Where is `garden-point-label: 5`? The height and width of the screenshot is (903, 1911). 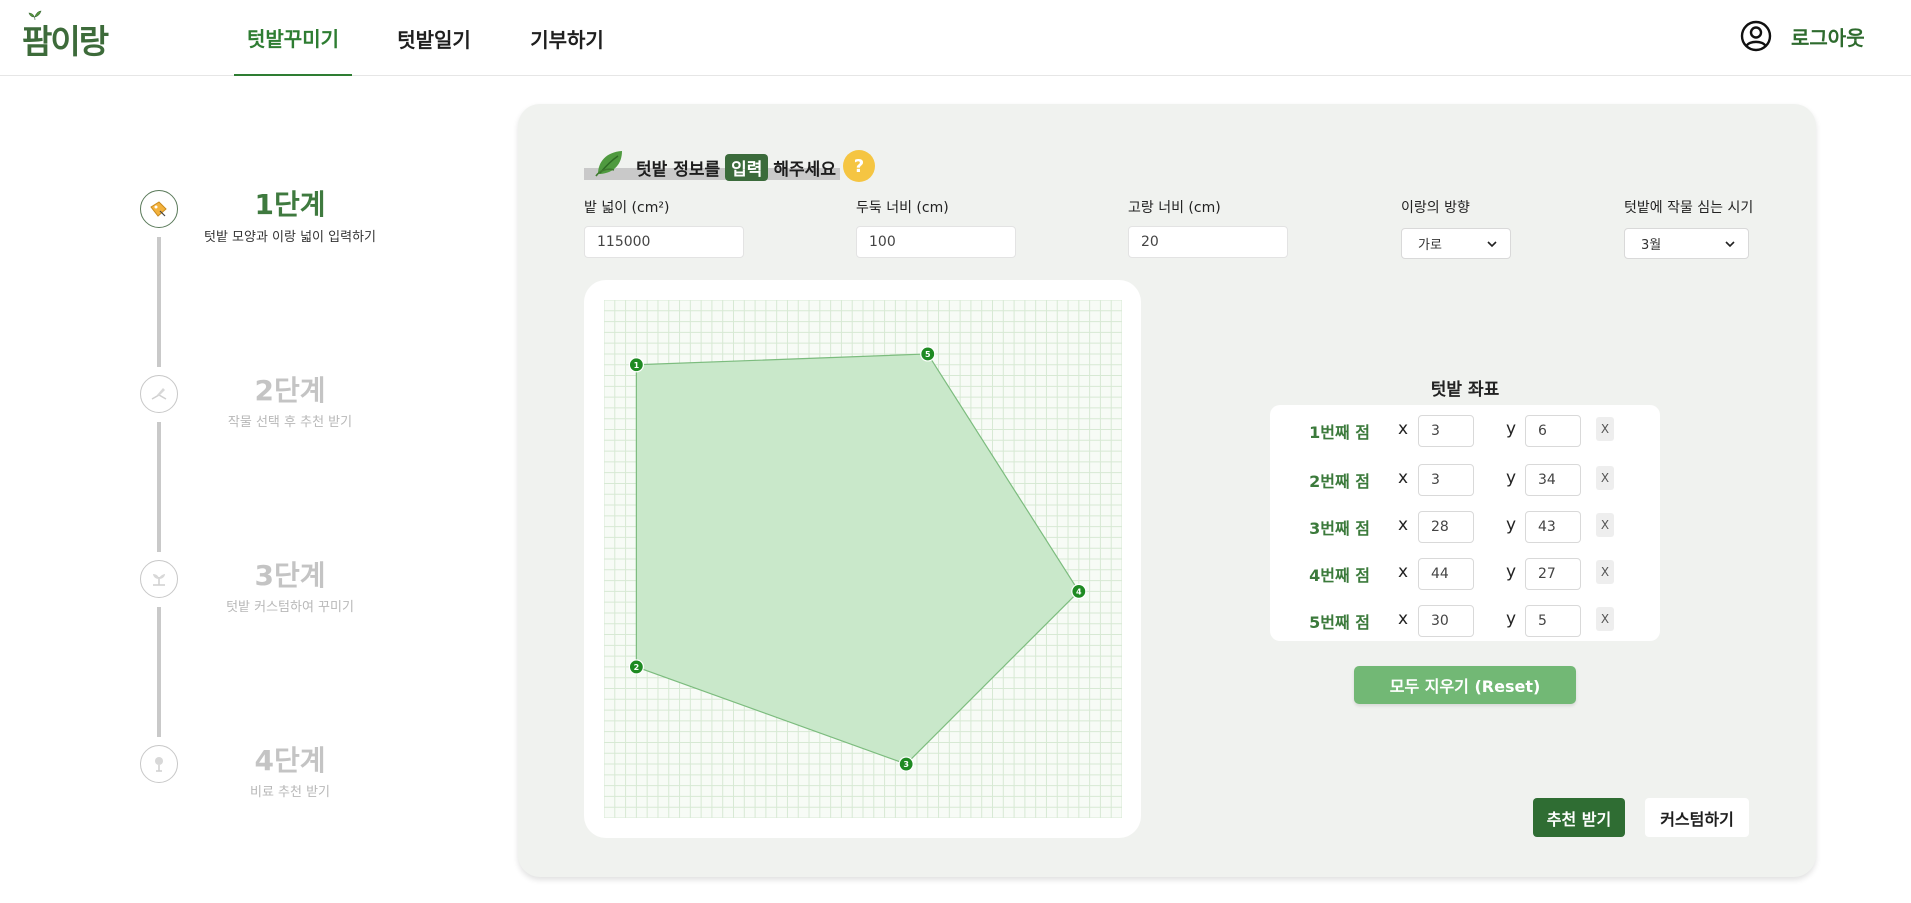
garden-point-label: 5 is located at coordinates (928, 354).